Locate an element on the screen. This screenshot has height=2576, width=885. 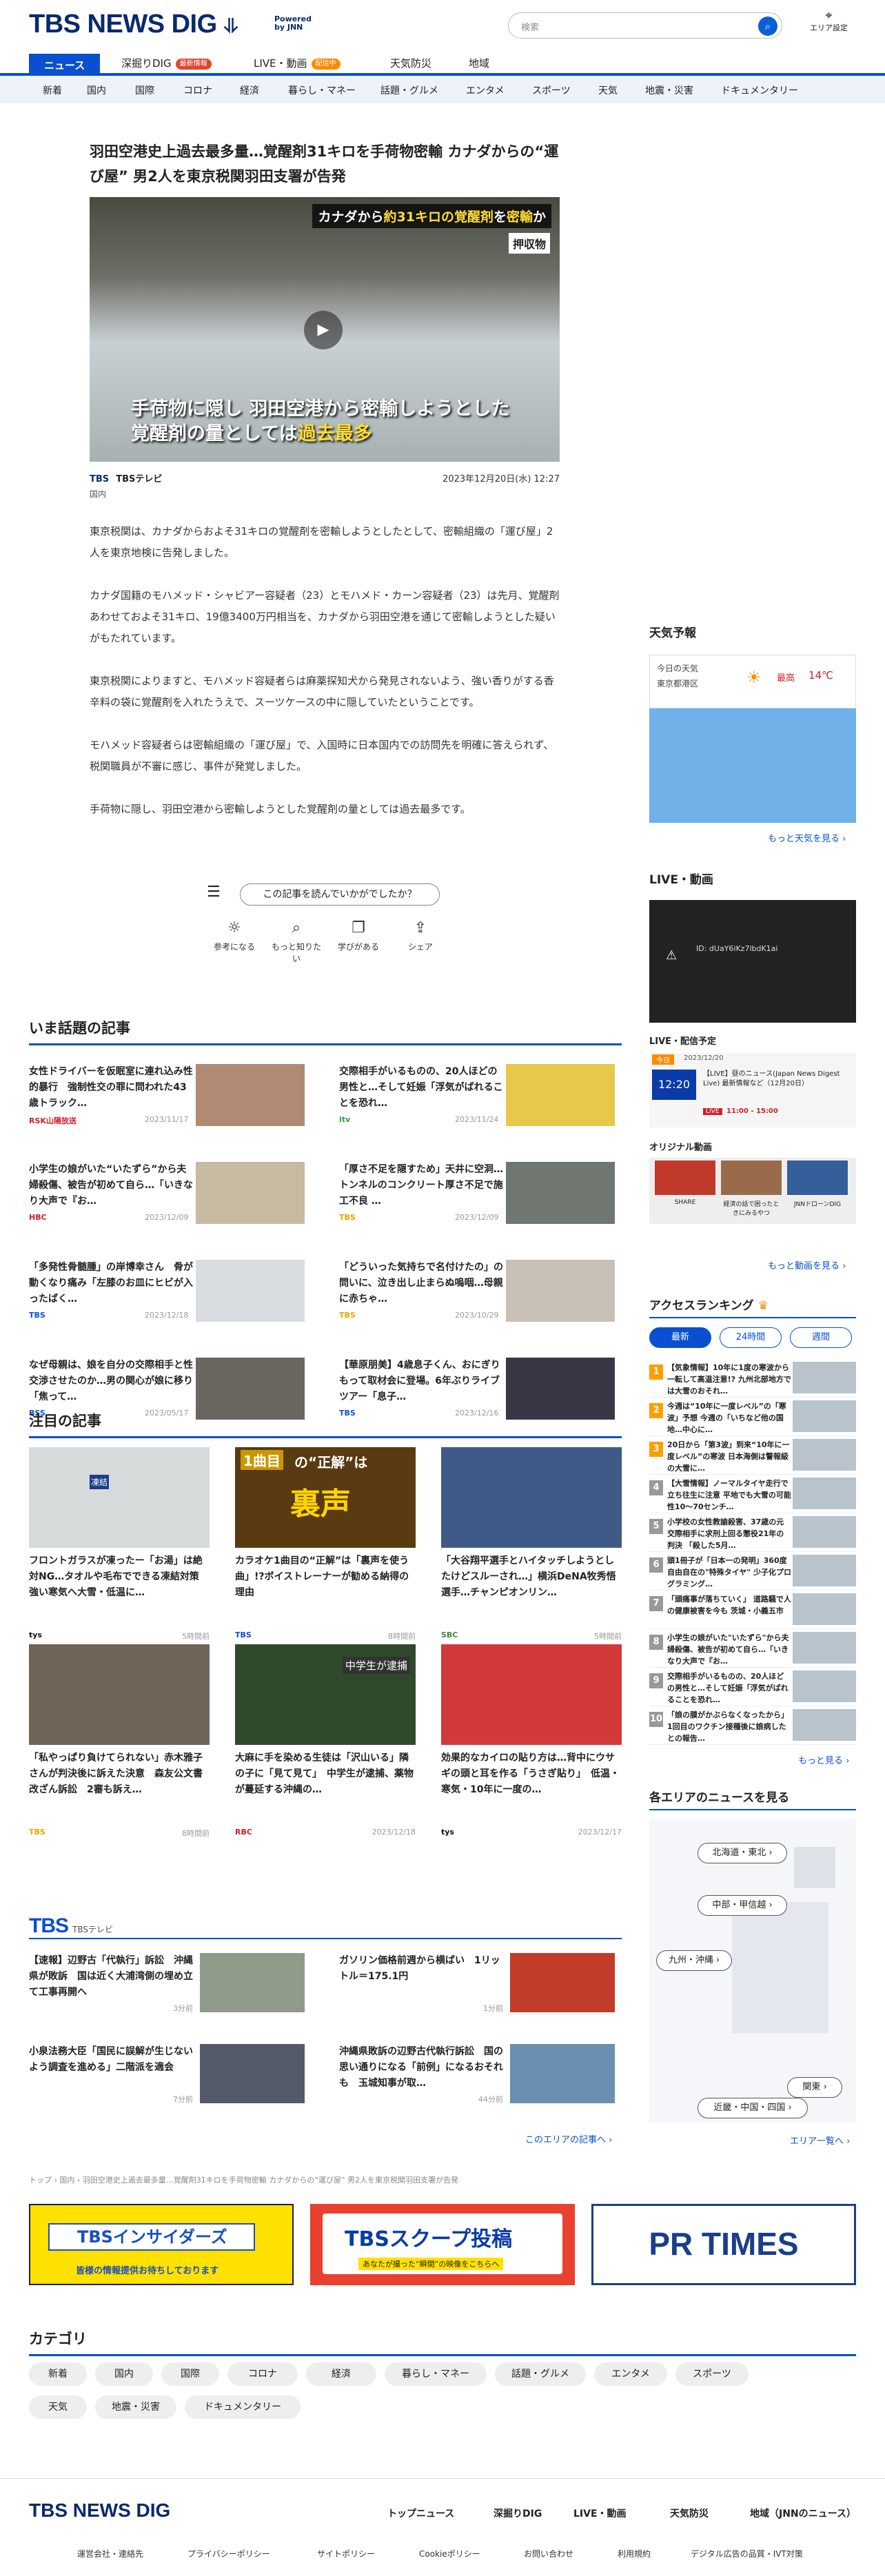
original-video-item: SHARE is located at coordinates (685, 1202).